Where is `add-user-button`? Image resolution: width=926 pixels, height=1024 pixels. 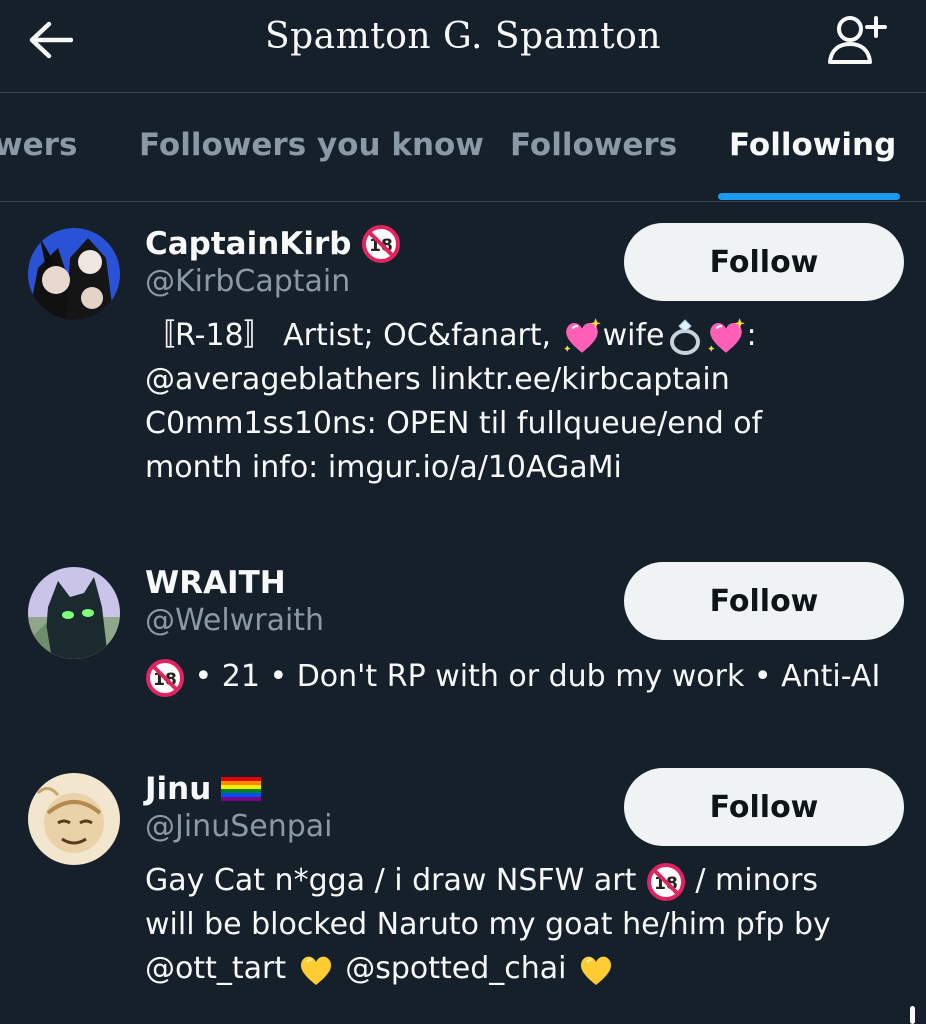
add-user-button is located at coordinates (857, 40).